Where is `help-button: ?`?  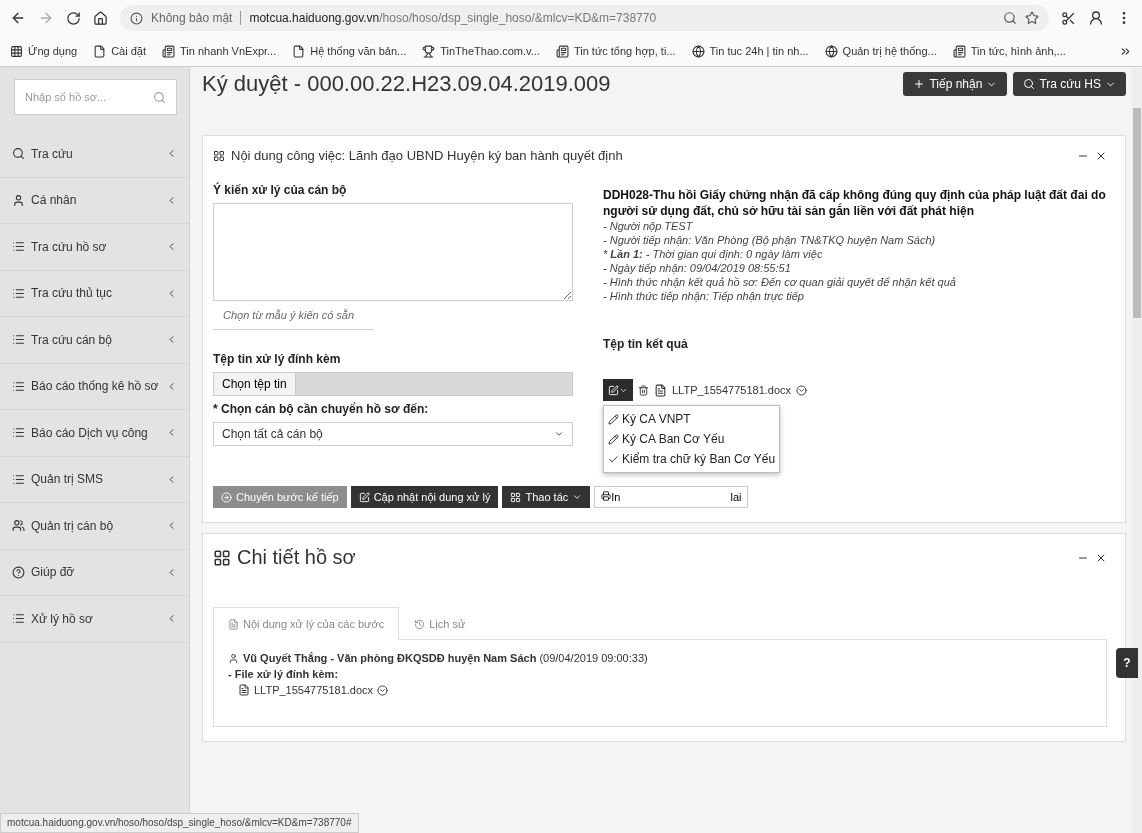 help-button: ? is located at coordinates (1127, 663).